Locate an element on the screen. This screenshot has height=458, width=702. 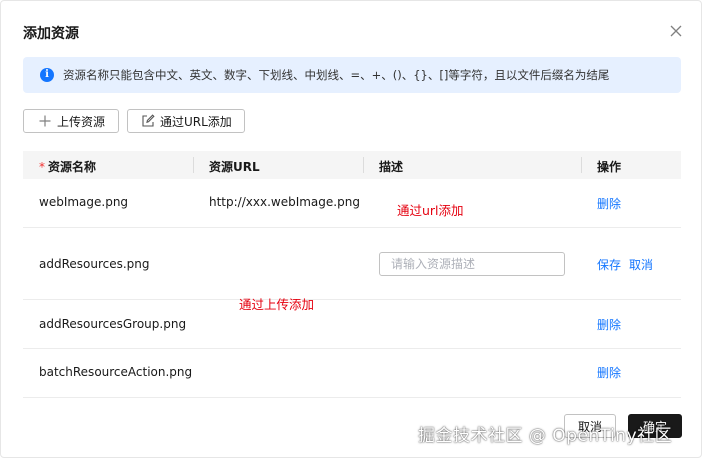
close-button is located at coordinates (676, 31).